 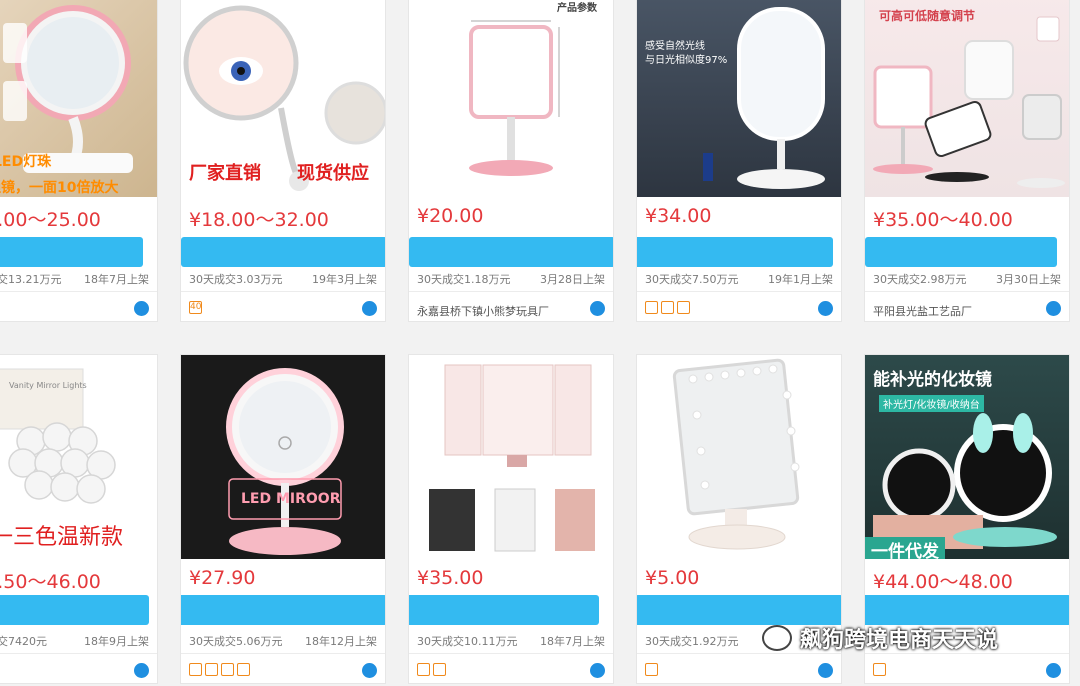 I want to click on sales-volume: 30天成交7420元, so click(x=23, y=641).